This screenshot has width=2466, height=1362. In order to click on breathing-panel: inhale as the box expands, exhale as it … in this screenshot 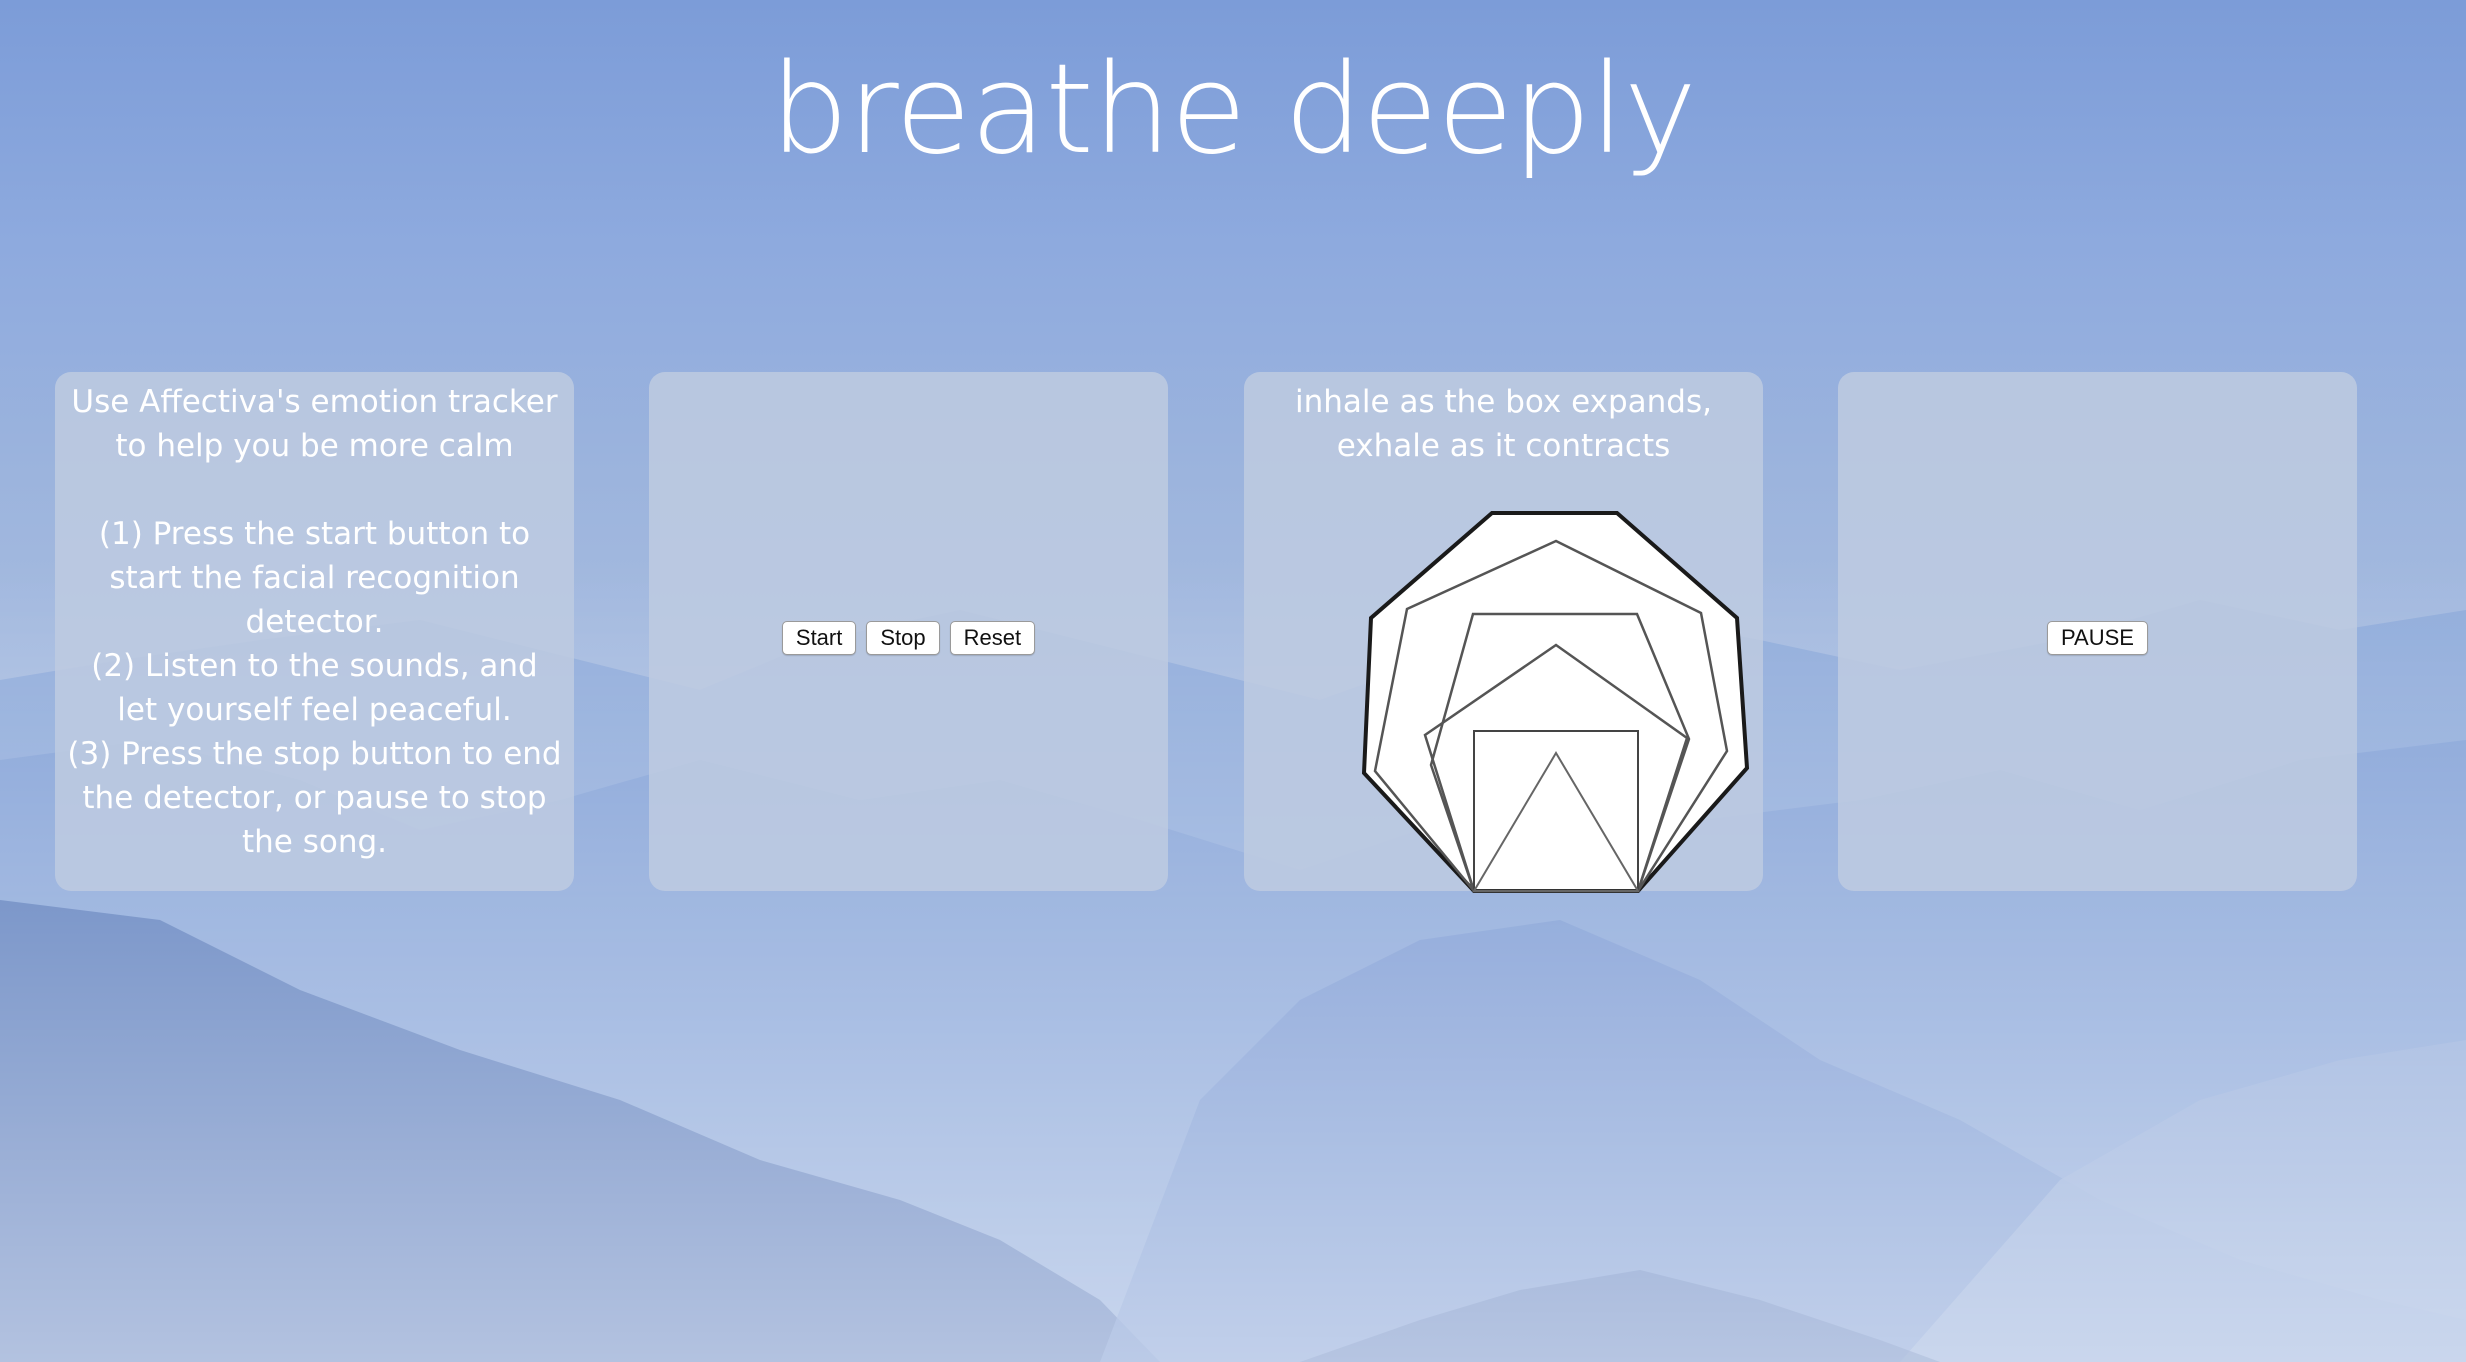, I will do `click(1503, 632)`.